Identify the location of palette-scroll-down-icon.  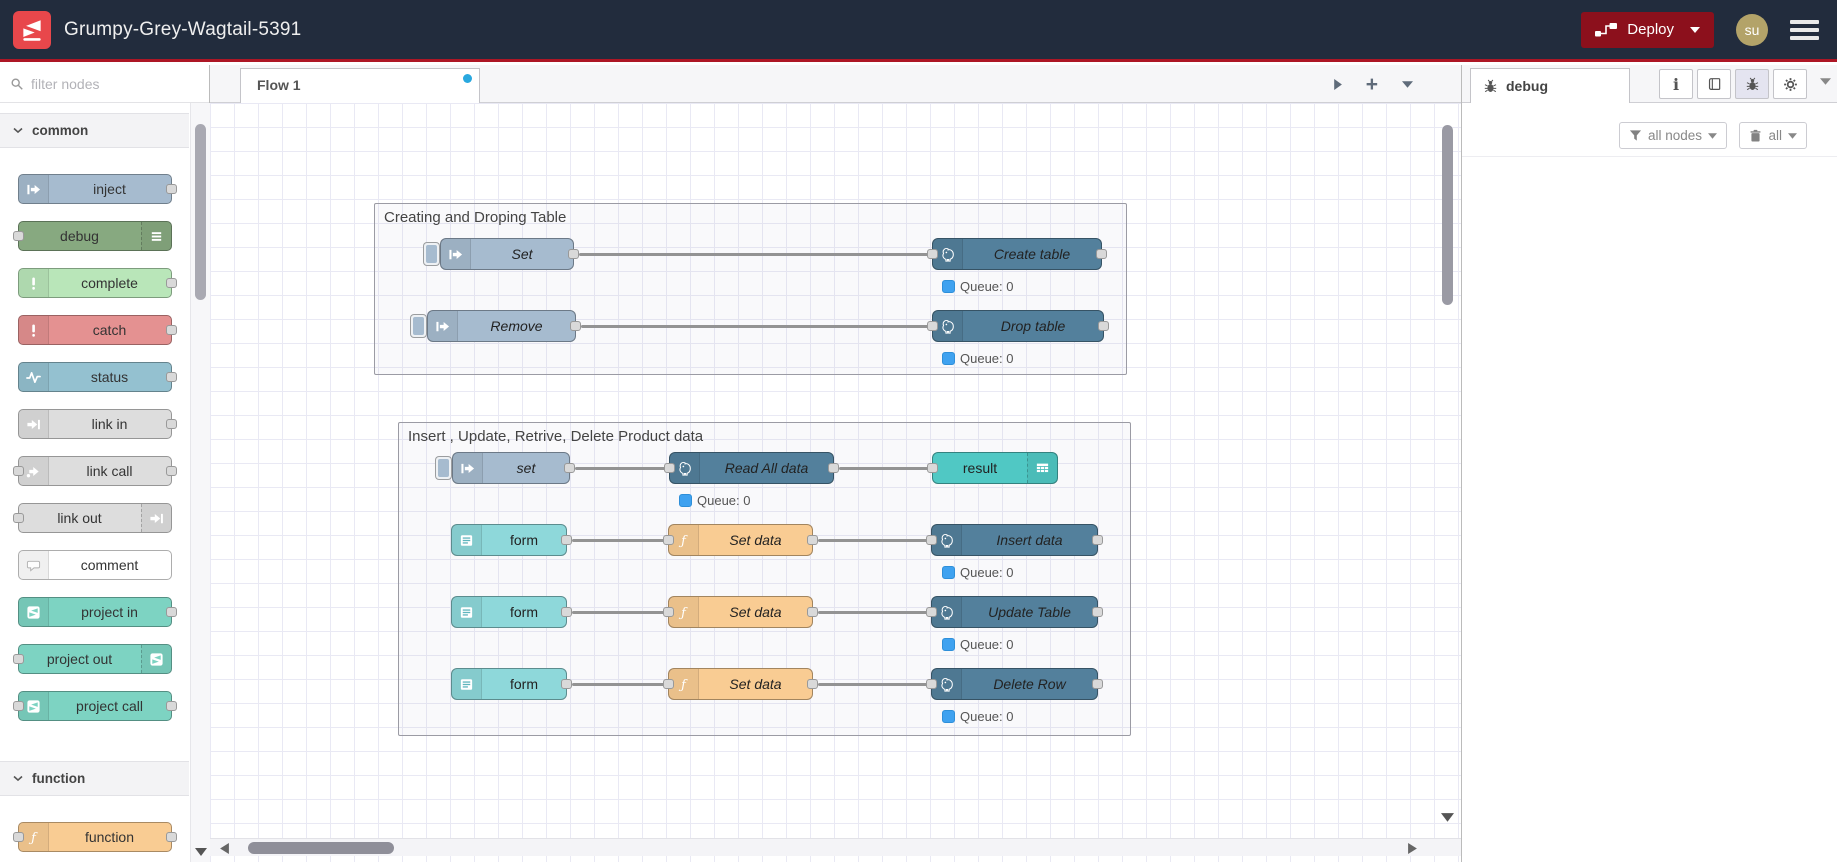
(201, 852).